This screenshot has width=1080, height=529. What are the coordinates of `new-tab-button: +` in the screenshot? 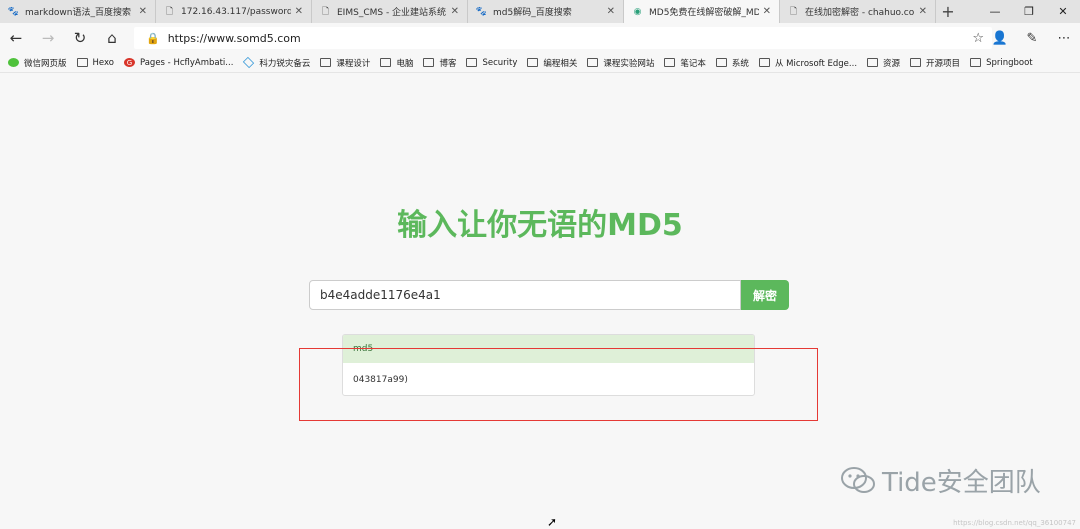 It's located at (948, 11).